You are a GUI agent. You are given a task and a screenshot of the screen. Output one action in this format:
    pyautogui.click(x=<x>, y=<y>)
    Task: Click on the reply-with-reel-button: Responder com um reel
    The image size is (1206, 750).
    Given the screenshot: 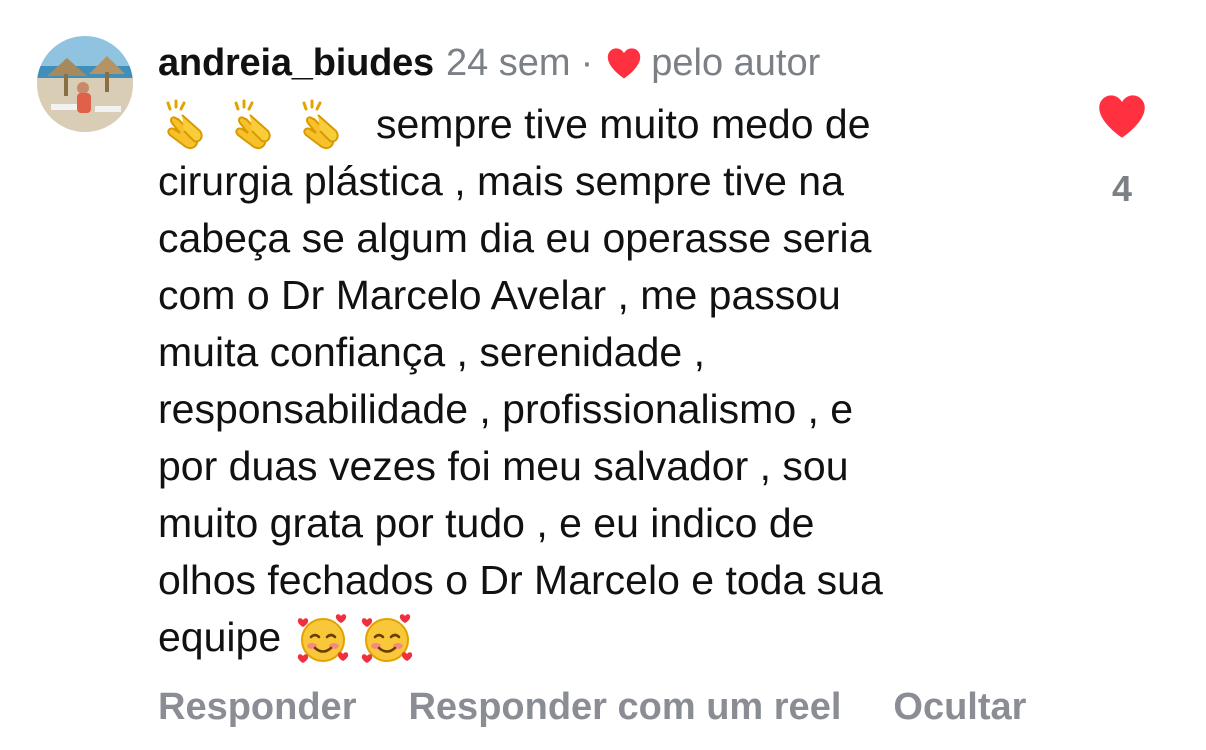 What is the action you would take?
    pyautogui.click(x=624, y=707)
    